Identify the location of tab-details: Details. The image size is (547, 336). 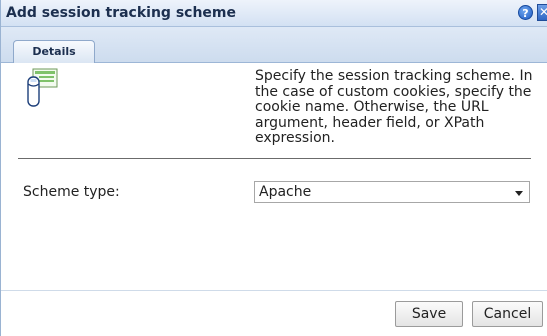
(54, 51).